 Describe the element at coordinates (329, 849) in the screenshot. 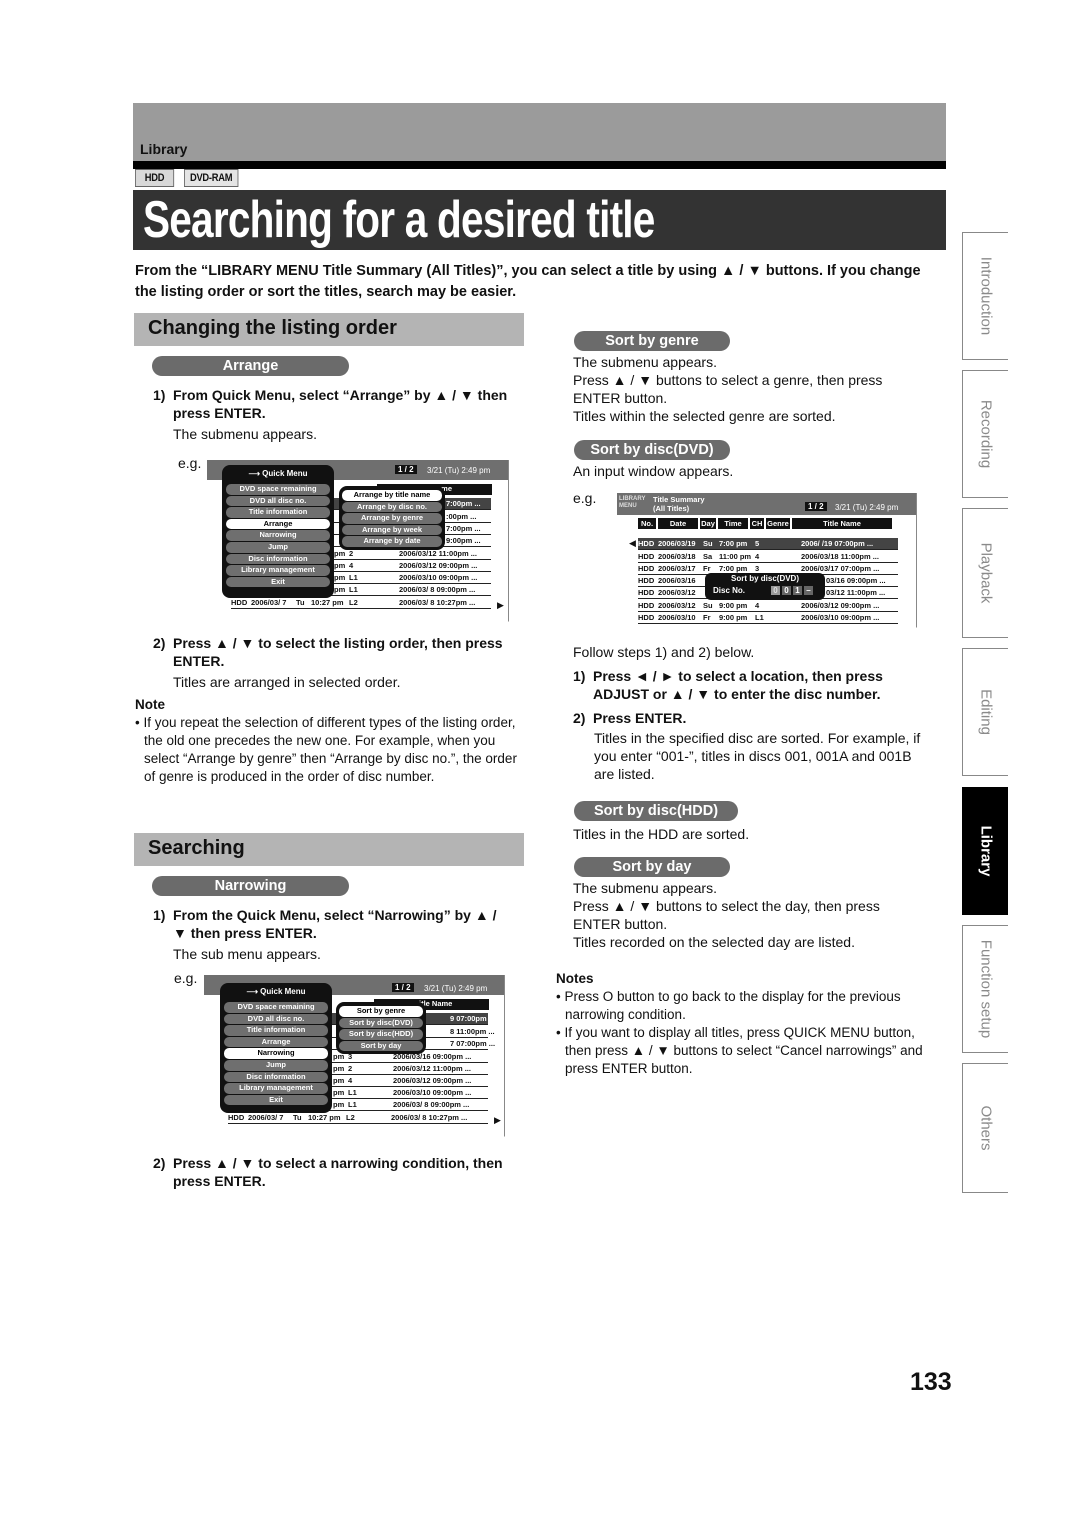

I see `section-searching: Searching` at that location.